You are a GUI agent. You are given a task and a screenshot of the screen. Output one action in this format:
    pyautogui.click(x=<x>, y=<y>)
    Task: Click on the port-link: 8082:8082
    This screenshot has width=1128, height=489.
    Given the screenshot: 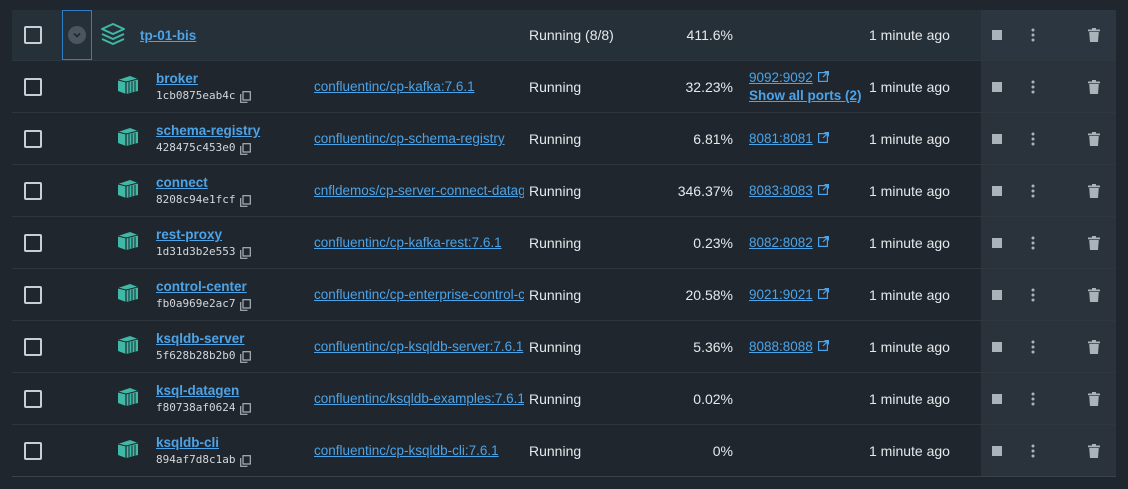 What is the action you would take?
    pyautogui.click(x=805, y=242)
    